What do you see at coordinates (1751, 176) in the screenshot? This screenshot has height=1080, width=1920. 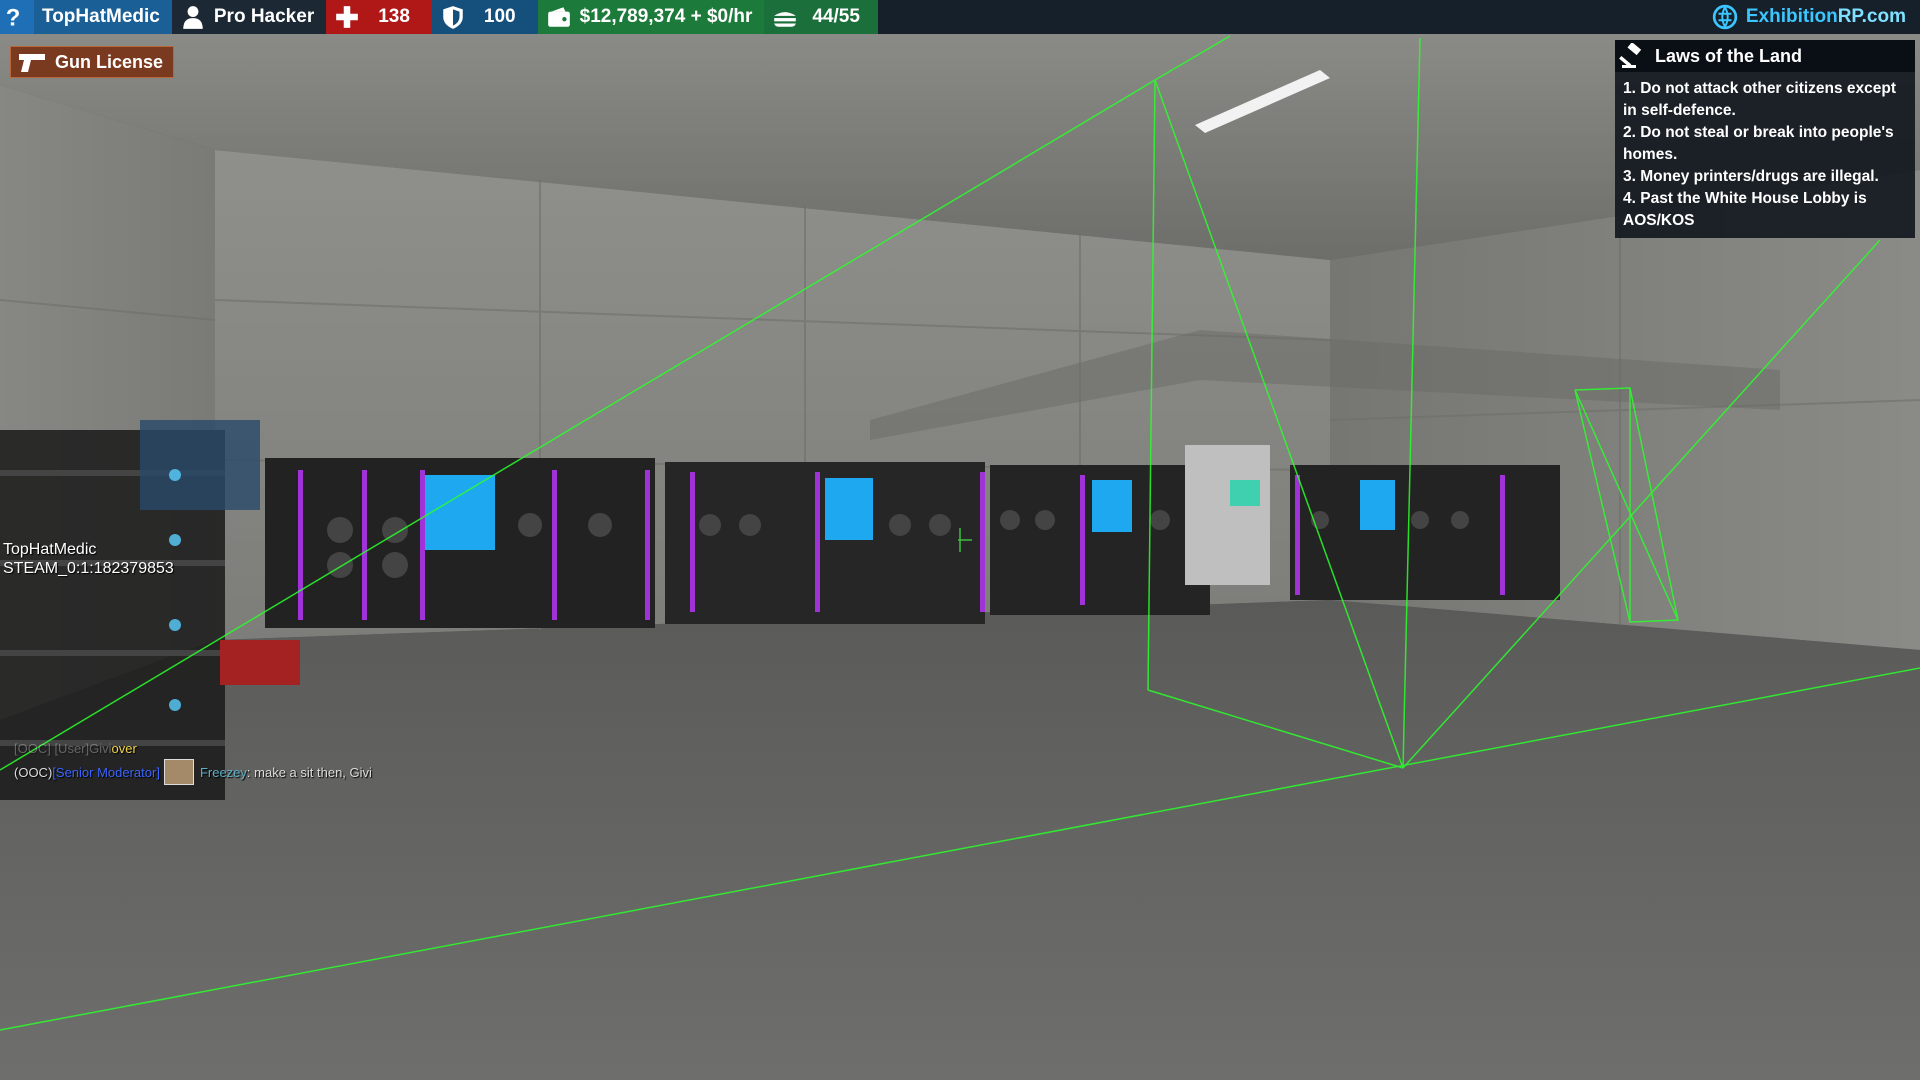 I see `law-item: 3. Money printers/drugs are illegal.` at bounding box center [1751, 176].